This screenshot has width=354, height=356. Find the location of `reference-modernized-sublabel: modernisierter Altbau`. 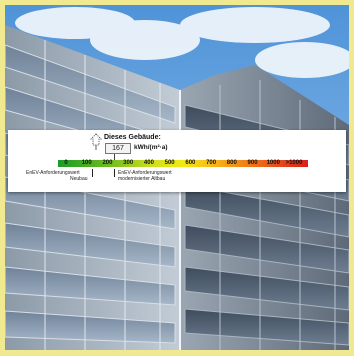

reference-modernized-sublabel: modernisierter Altbau is located at coordinates (142, 179).